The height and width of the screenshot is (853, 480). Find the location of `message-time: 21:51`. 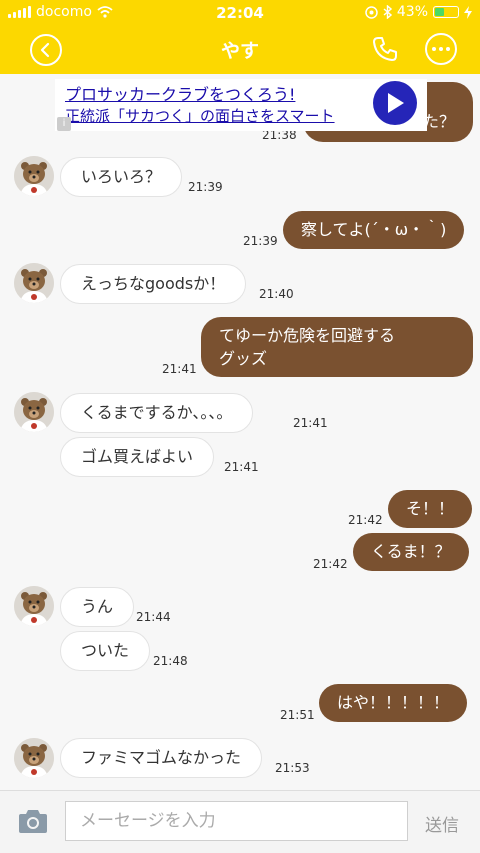

message-time: 21:51 is located at coordinates (297, 715).